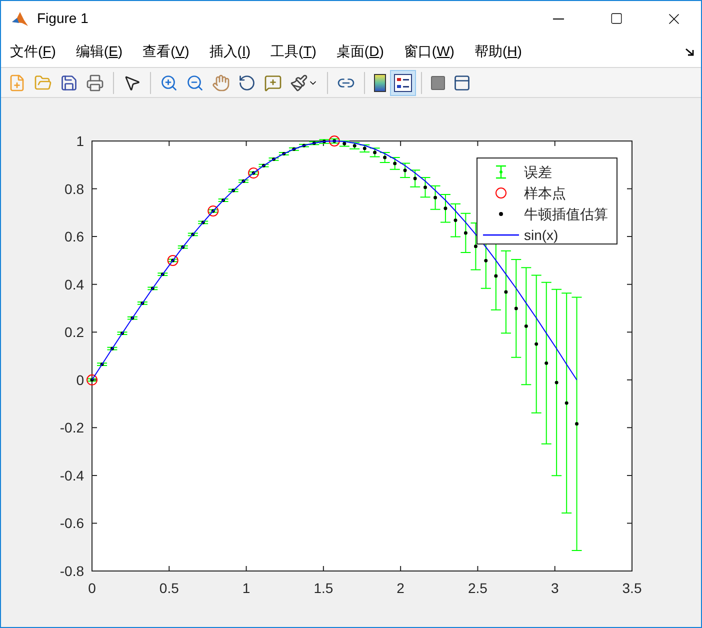 This screenshot has height=628, width=702. What do you see at coordinates (72, 523) in the screenshot?
I see `axis-tick-label: -0.6` at bounding box center [72, 523].